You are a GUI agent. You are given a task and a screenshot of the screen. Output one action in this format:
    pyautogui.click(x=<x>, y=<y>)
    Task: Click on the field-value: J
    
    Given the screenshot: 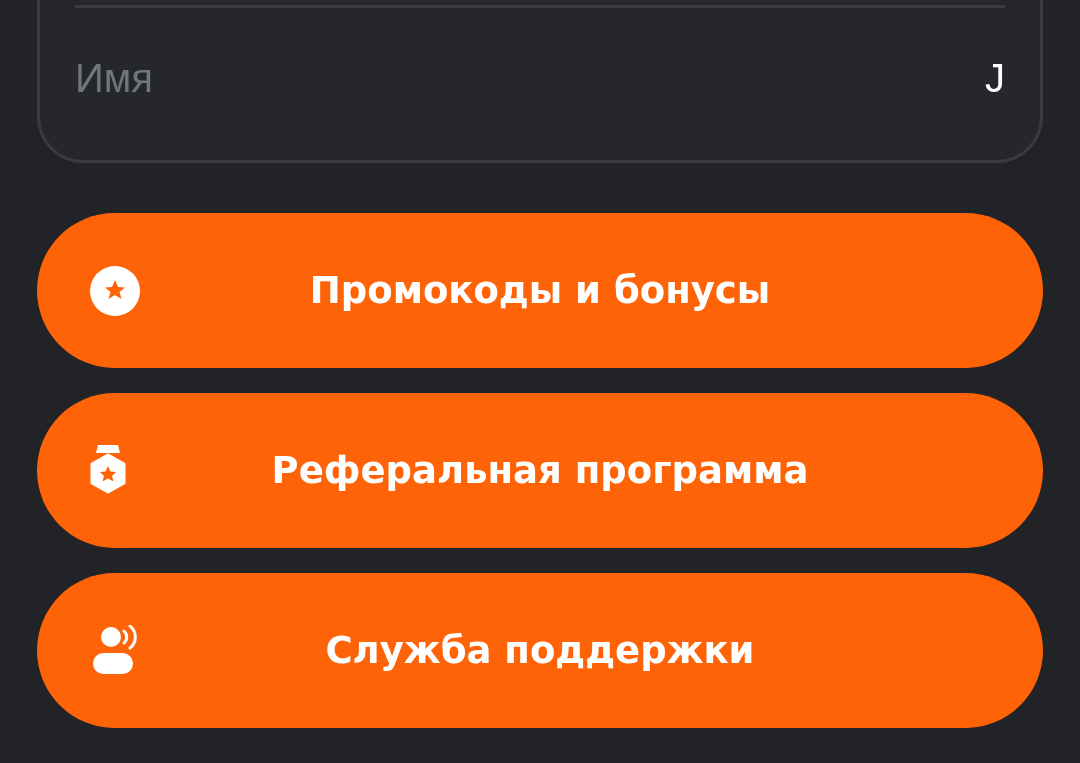 What is the action you would take?
    pyautogui.click(x=995, y=78)
    